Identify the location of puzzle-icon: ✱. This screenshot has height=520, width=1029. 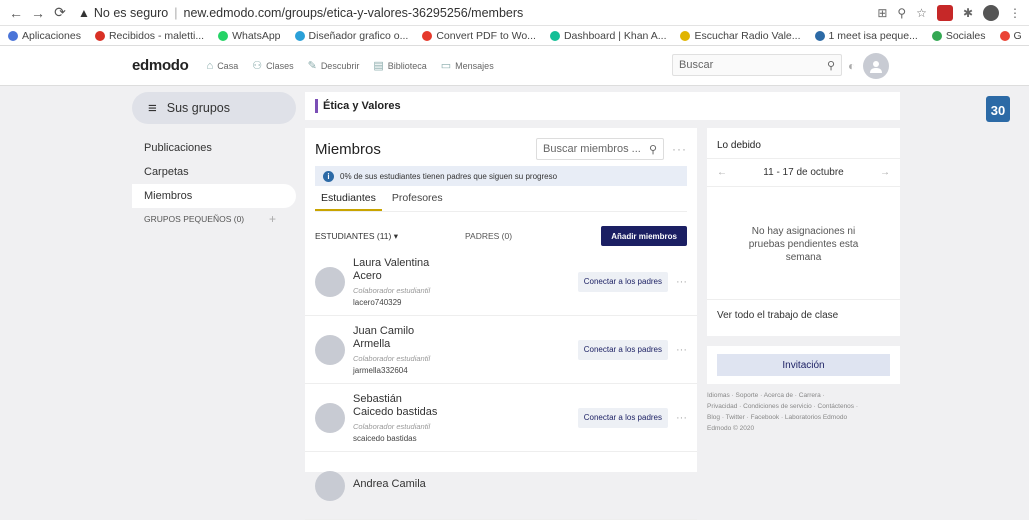
(968, 13).